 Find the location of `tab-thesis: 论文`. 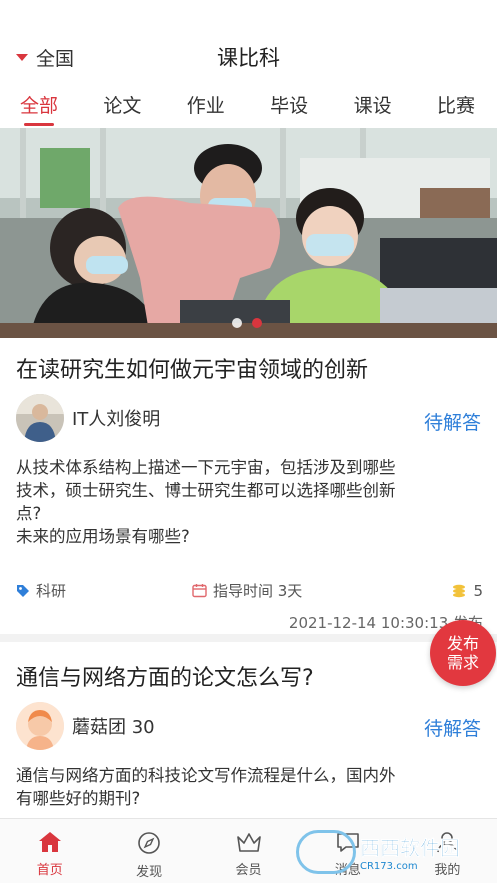

tab-thesis: 论文 is located at coordinates (122, 106).